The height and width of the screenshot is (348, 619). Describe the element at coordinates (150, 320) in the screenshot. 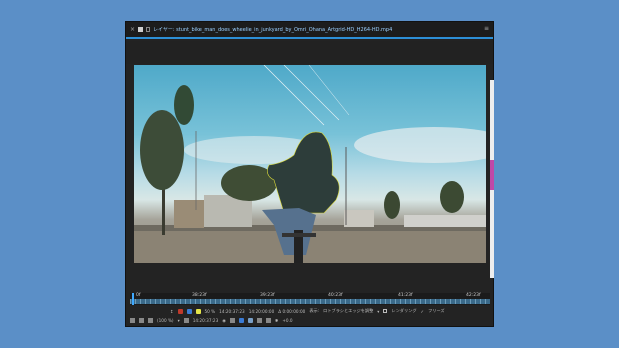

I see `grid-icon` at that location.